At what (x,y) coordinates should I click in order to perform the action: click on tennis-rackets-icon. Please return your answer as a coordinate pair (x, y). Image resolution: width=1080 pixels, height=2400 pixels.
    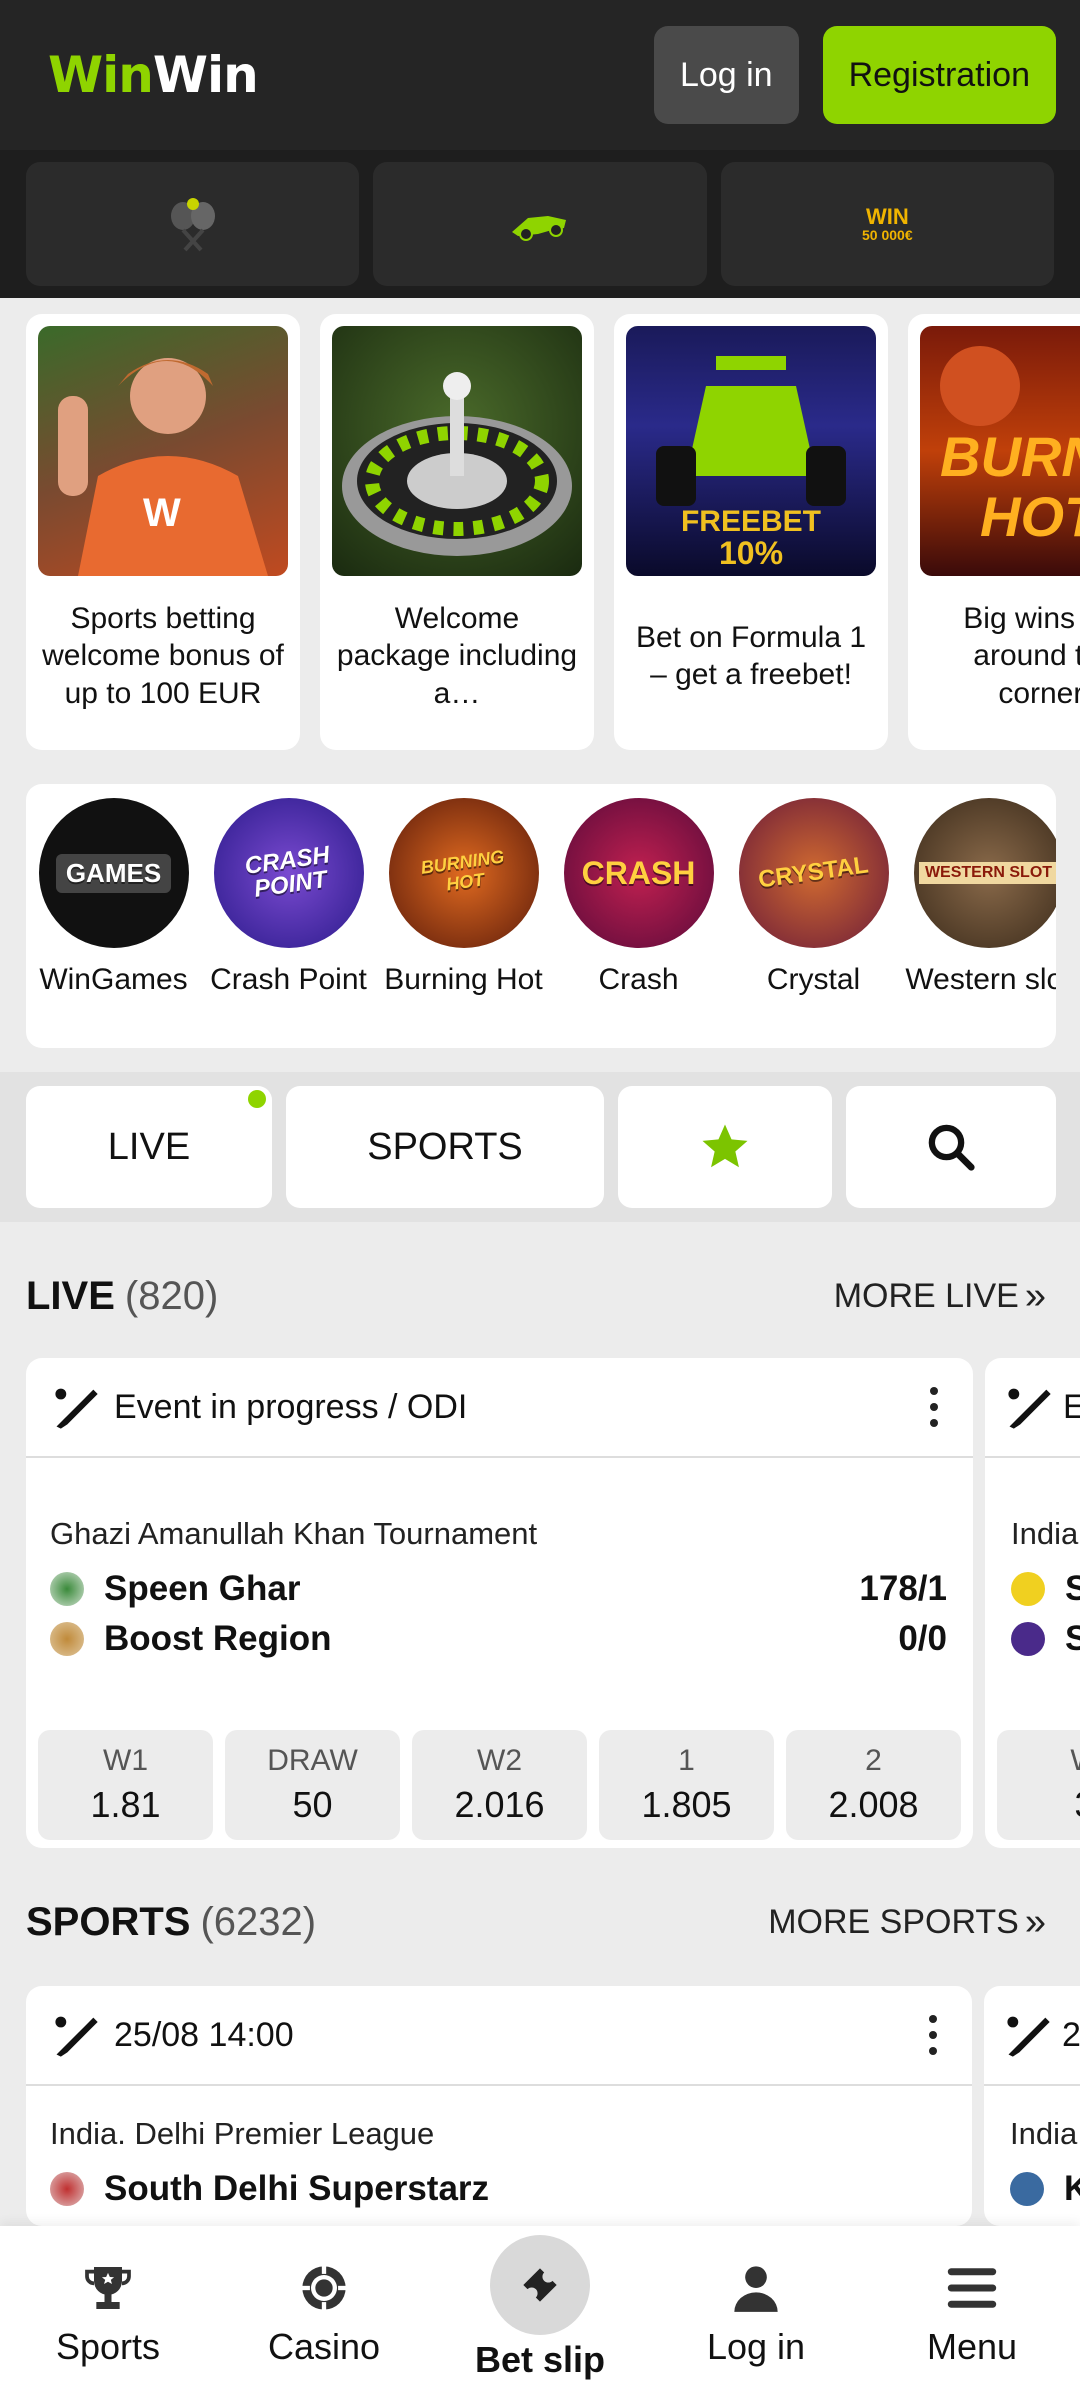
    Looking at the image, I should click on (192, 225).